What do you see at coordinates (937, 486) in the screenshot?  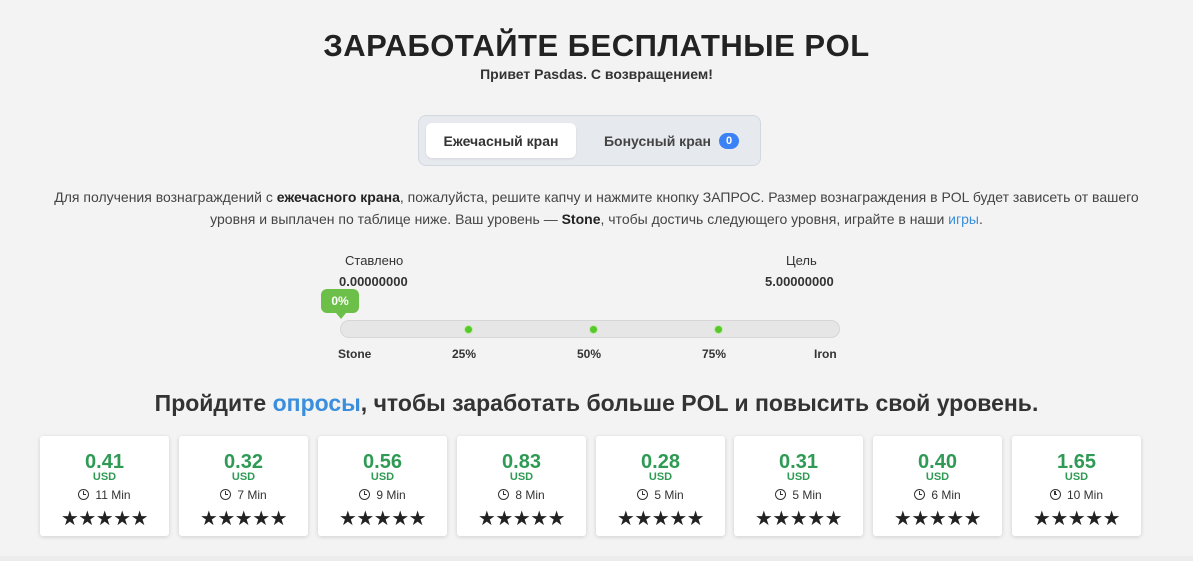 I see `survey-card: 0.40 USD 6 Min ★★★★★` at bounding box center [937, 486].